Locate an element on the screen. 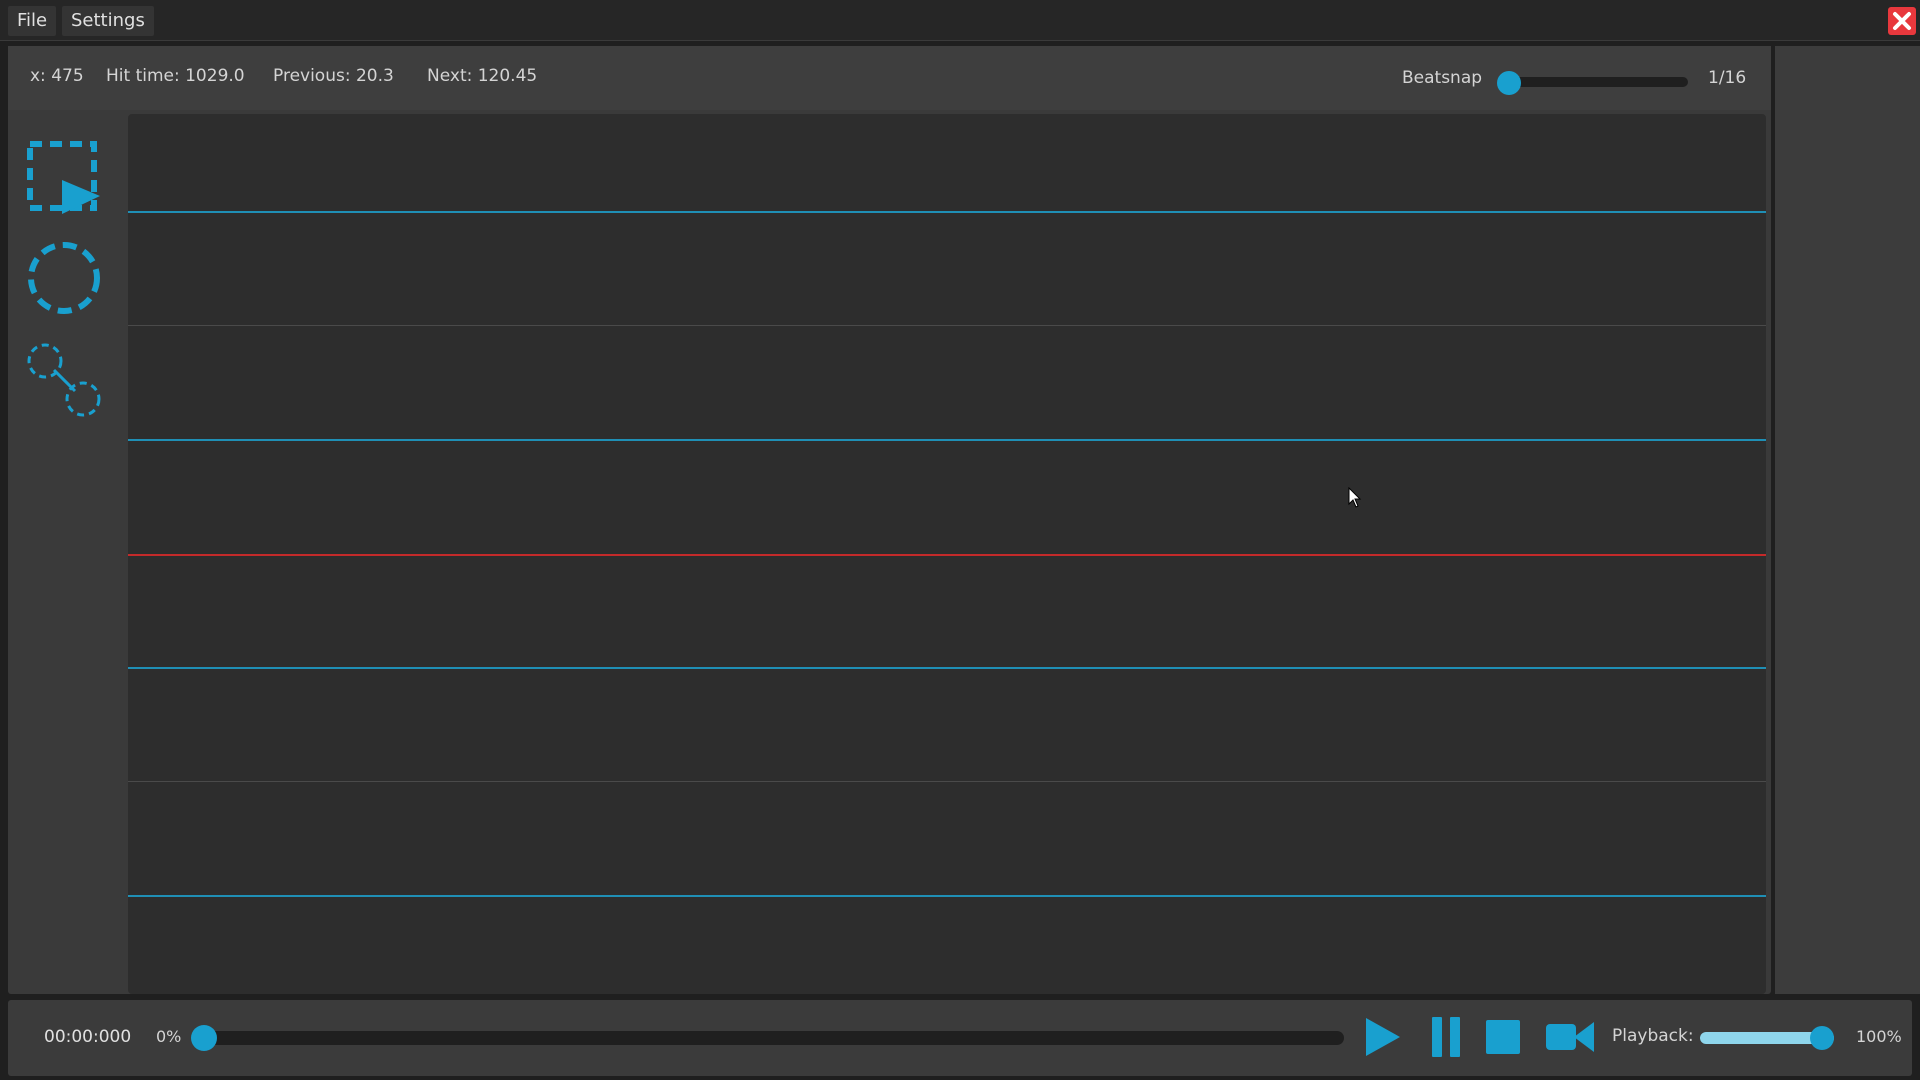 This screenshot has width=1920, height=1080. mouse-pointer-icon is located at coordinates (1355, 497).